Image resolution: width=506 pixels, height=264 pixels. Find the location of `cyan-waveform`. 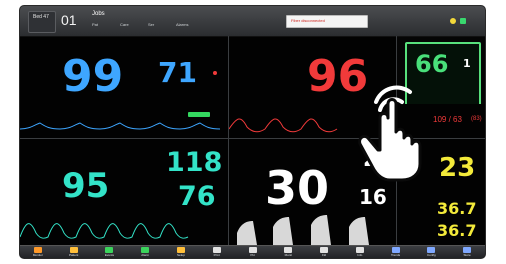

cyan-waveform is located at coordinates (104, 231).